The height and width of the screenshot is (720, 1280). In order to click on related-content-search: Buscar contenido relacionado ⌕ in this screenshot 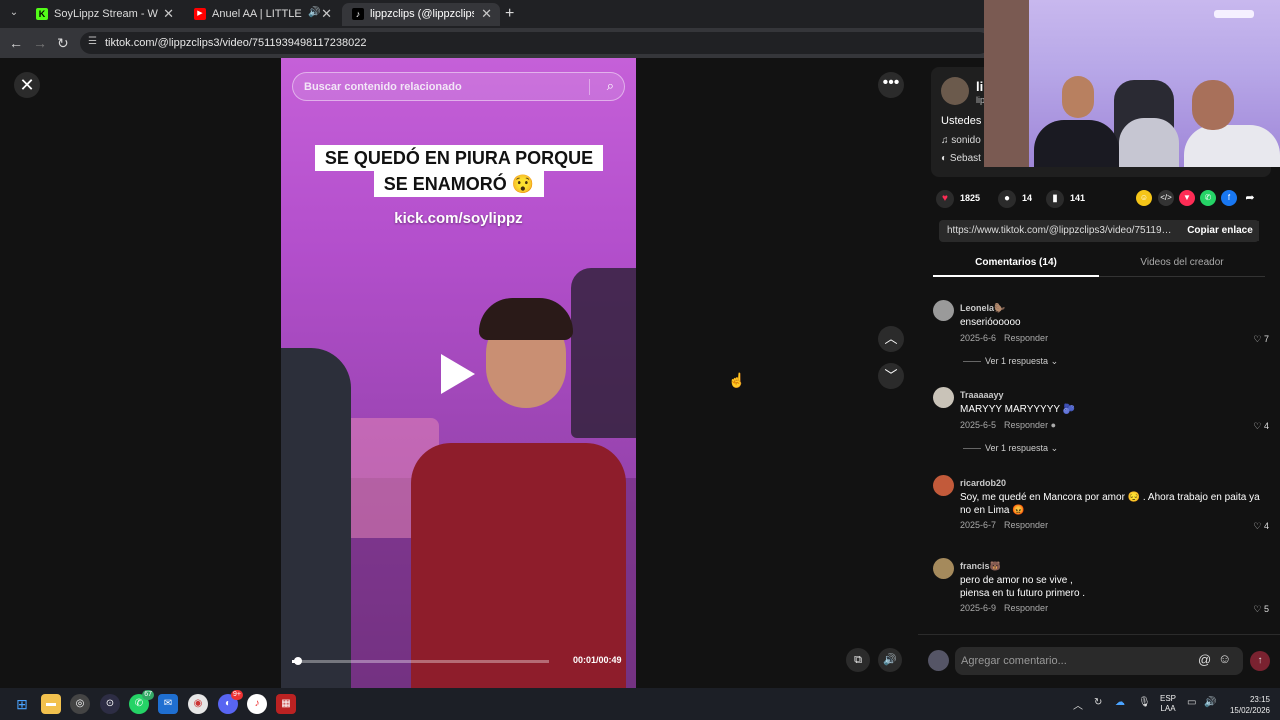, I will do `click(458, 86)`.